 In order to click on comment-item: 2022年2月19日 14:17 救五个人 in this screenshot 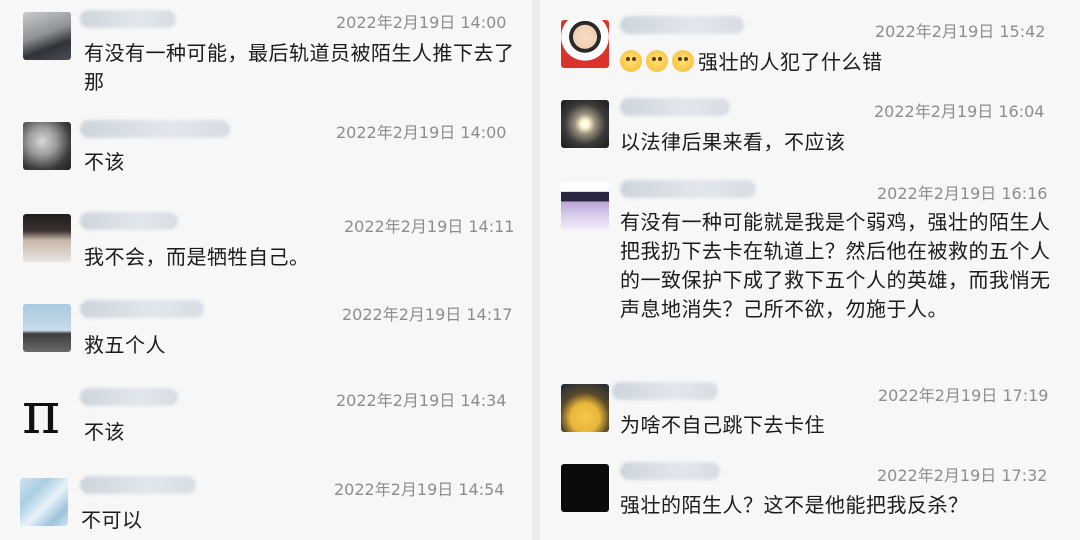, I will do `click(266, 333)`.